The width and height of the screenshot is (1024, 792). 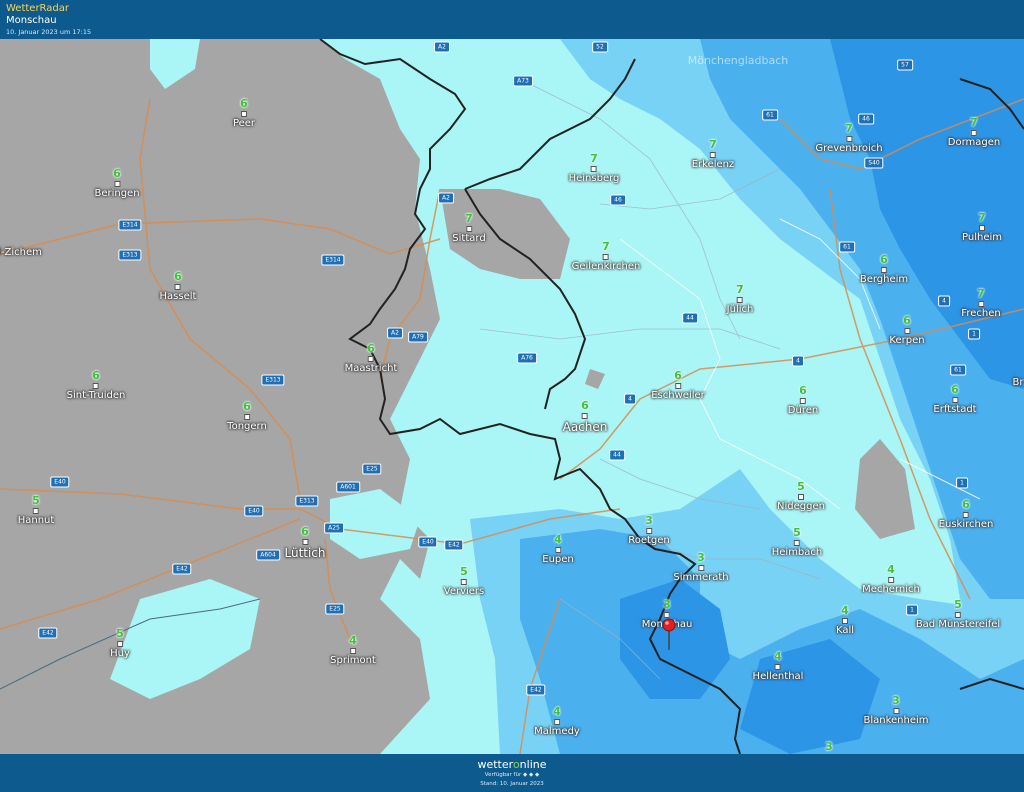 What do you see at coordinates (178, 287) in the screenshot?
I see `city-marker: 6 Hasselt` at bounding box center [178, 287].